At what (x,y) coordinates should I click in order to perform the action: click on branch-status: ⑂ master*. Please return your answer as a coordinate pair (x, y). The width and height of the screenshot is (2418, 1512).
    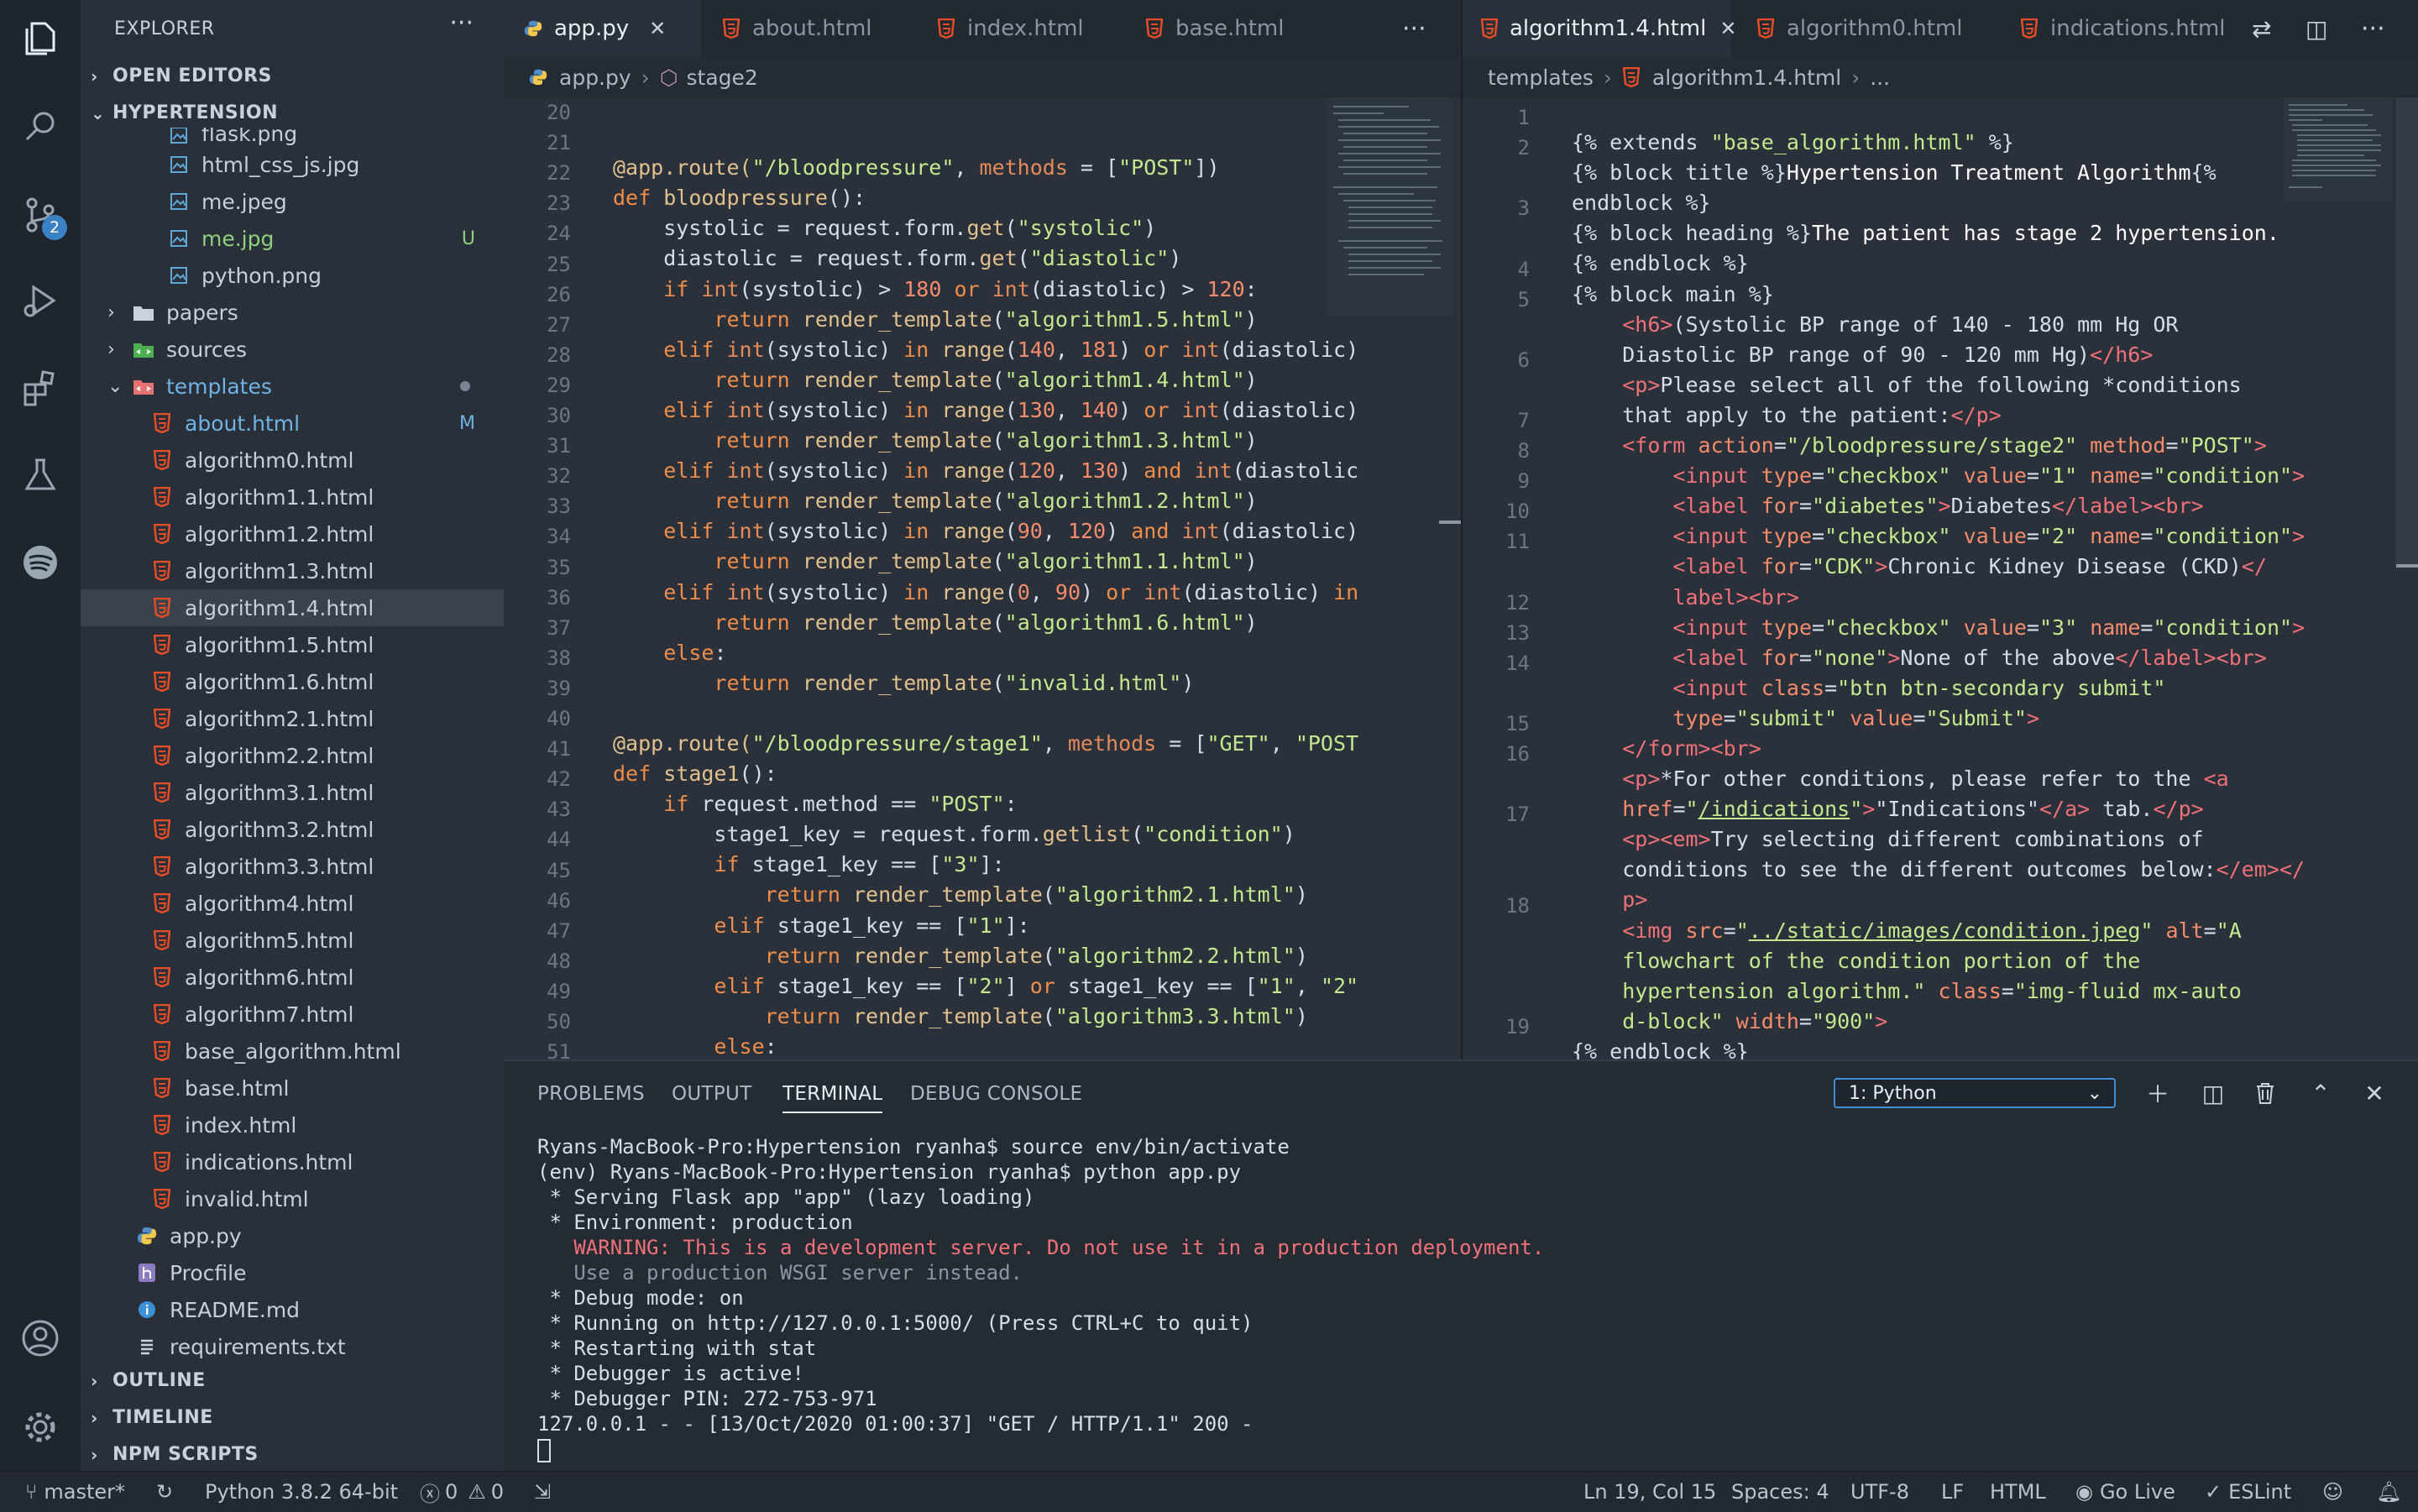
    Looking at the image, I should click on (75, 1492).